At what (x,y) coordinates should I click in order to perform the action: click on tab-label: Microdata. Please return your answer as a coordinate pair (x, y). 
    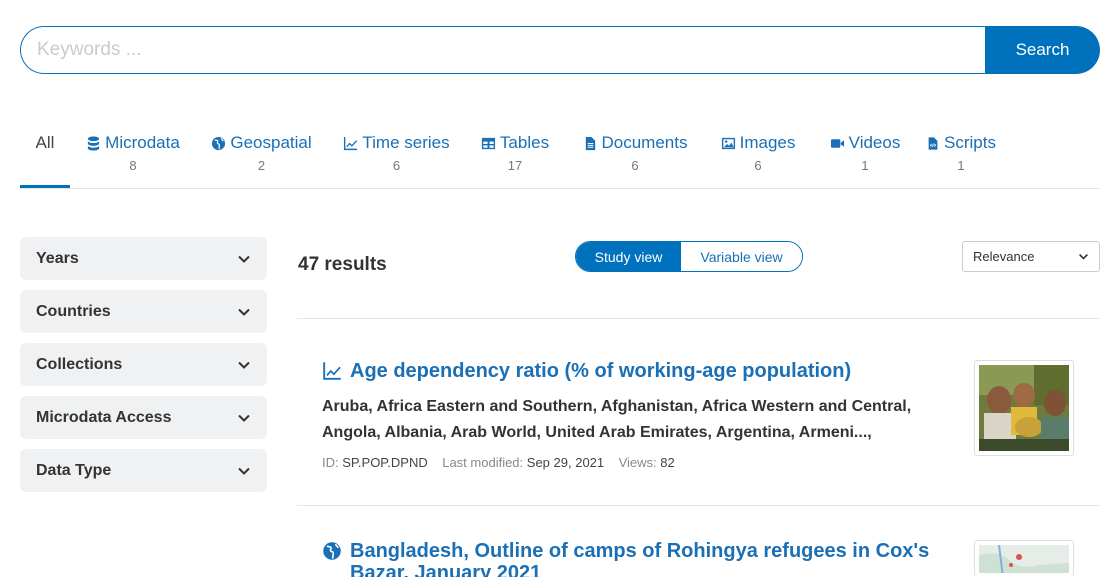
    Looking at the image, I should click on (142, 142).